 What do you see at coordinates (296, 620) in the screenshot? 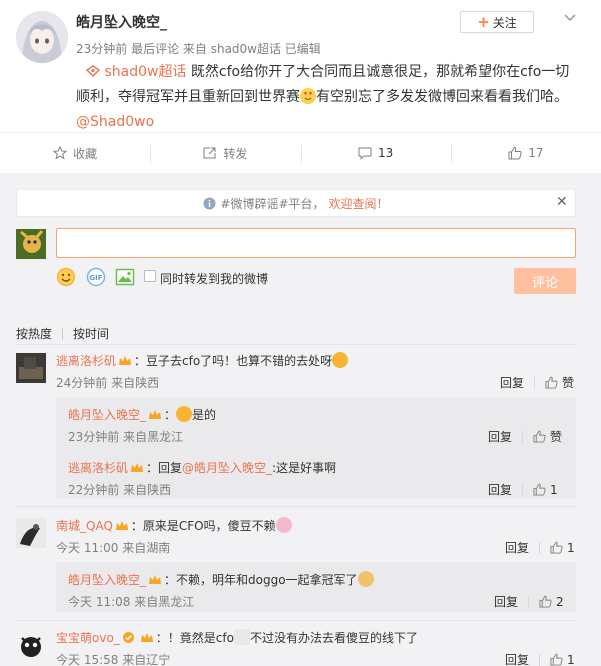
I see `comment-divider` at bounding box center [296, 620].